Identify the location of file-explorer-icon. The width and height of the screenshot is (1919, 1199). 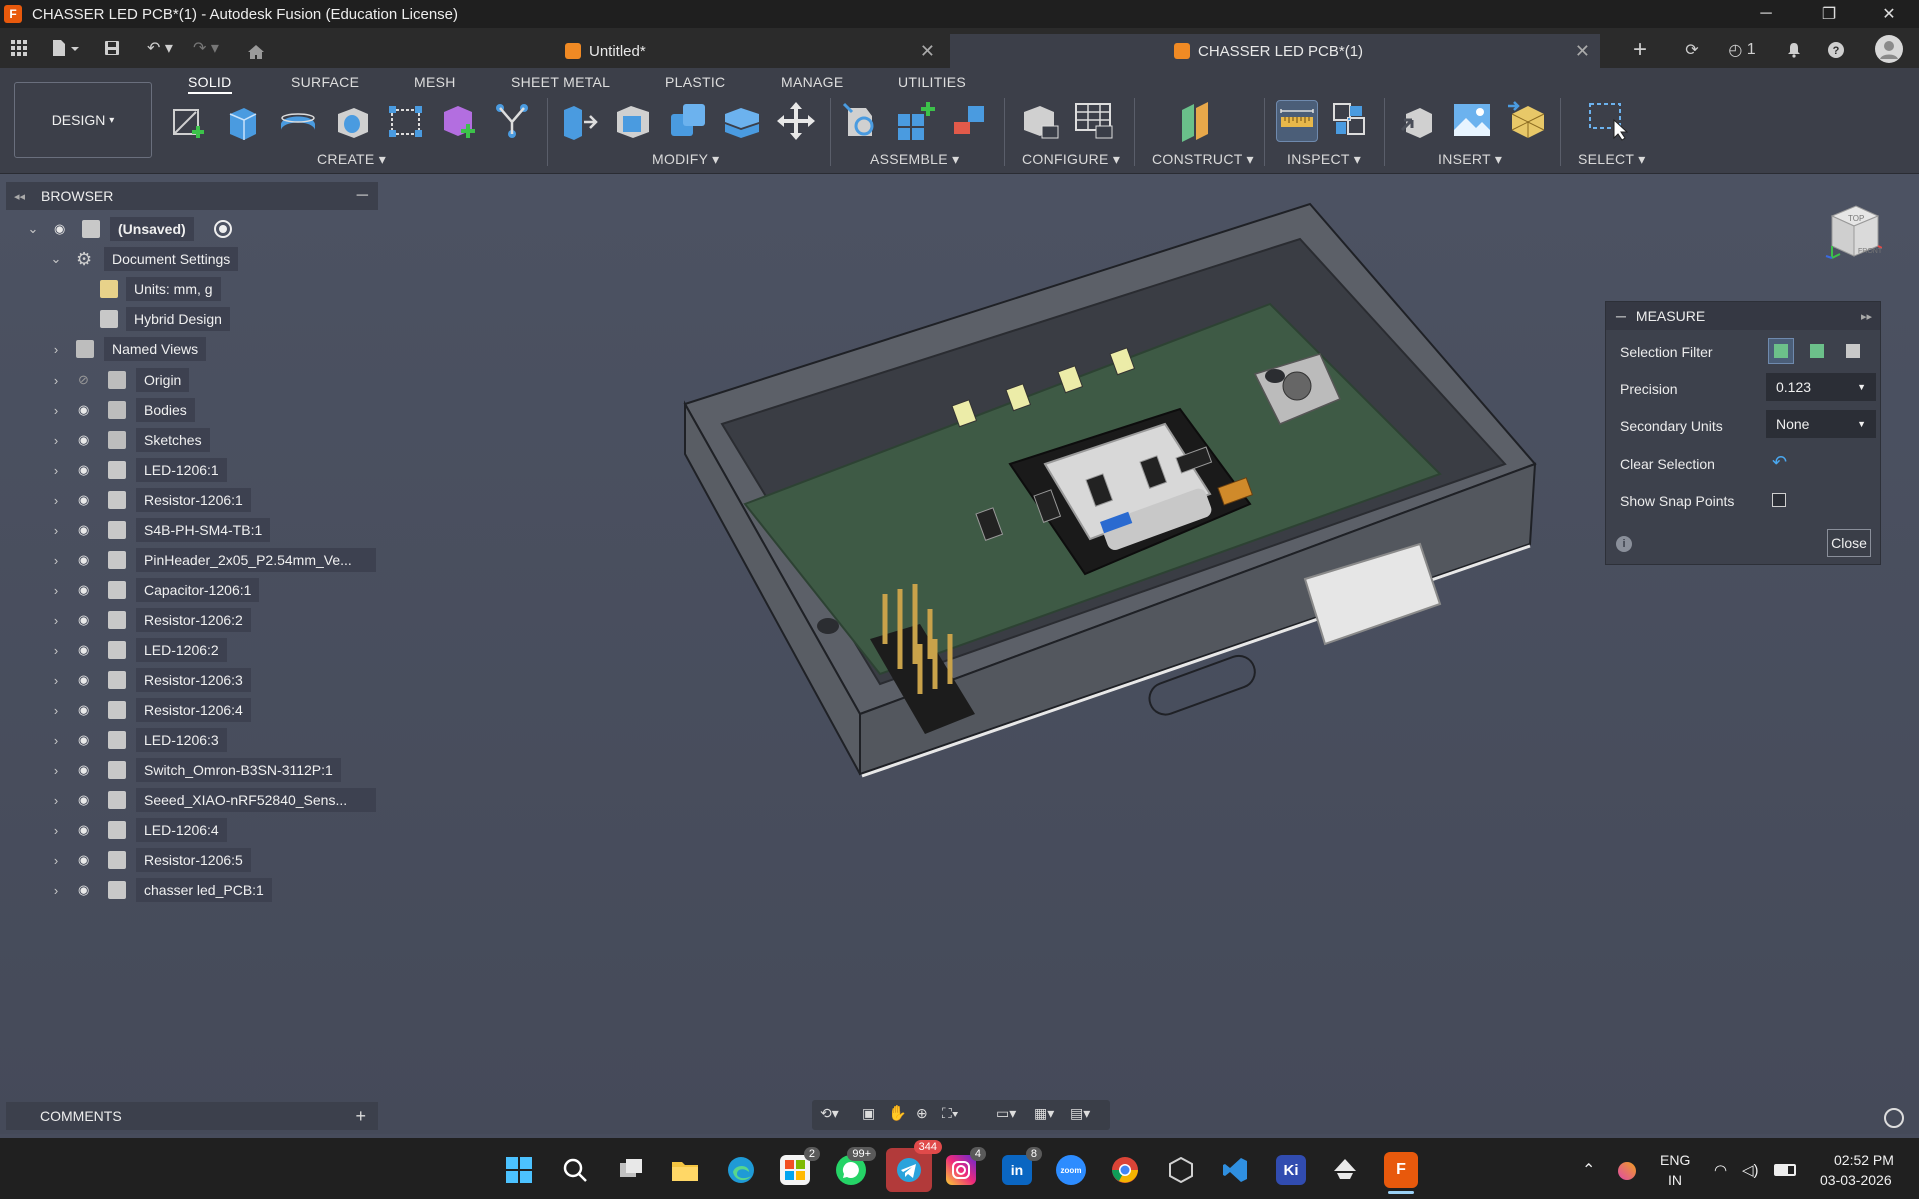
(685, 1170).